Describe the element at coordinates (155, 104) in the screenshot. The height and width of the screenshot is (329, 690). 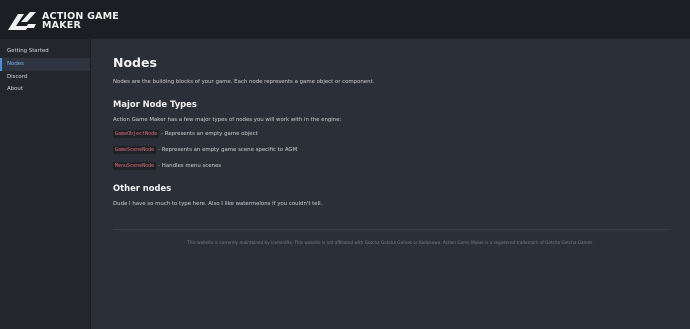
I see `major-node-types-heading: Major Node Types` at that location.